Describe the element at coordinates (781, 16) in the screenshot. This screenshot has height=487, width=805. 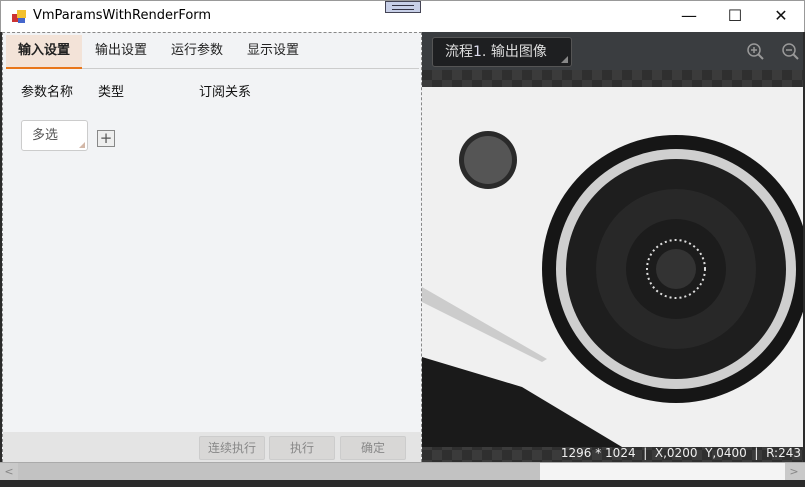
I see `close-button: ✕` at that location.